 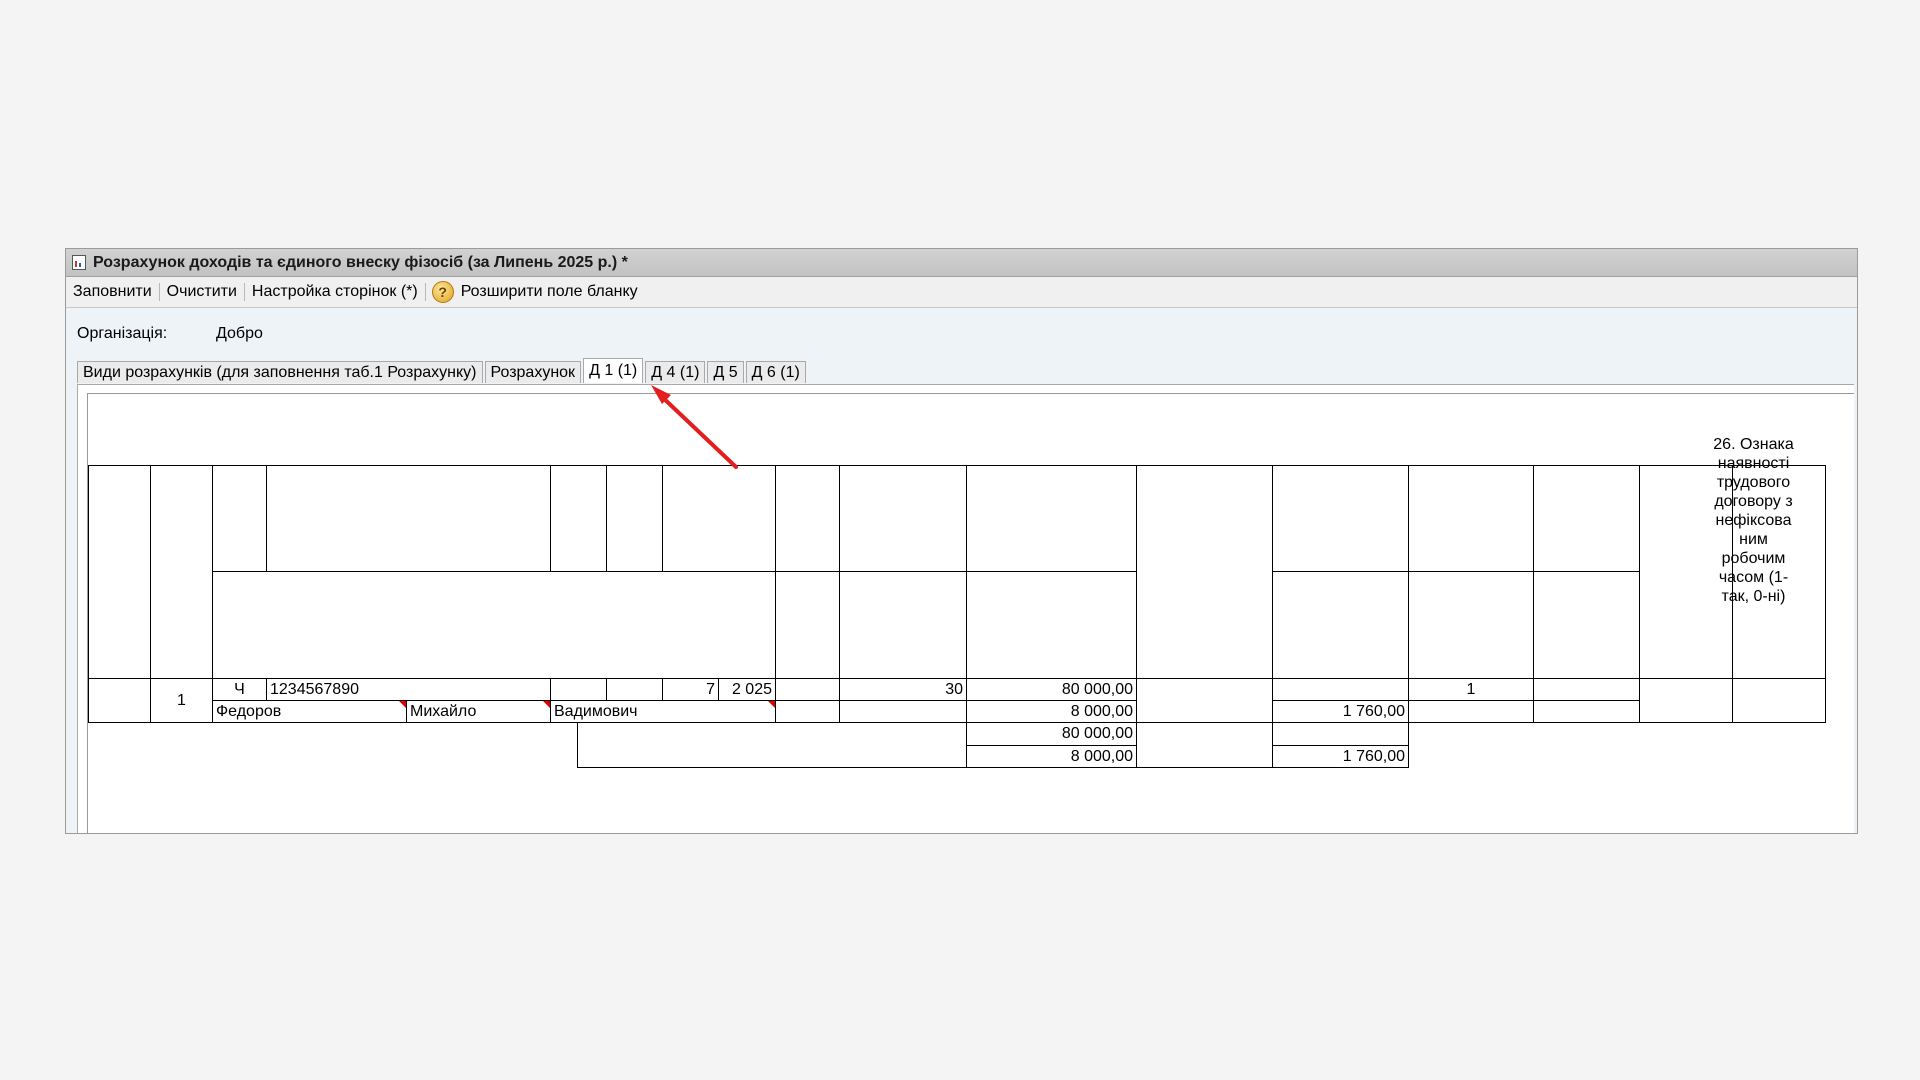 I want to click on annotation-arrow, so click(x=694, y=427).